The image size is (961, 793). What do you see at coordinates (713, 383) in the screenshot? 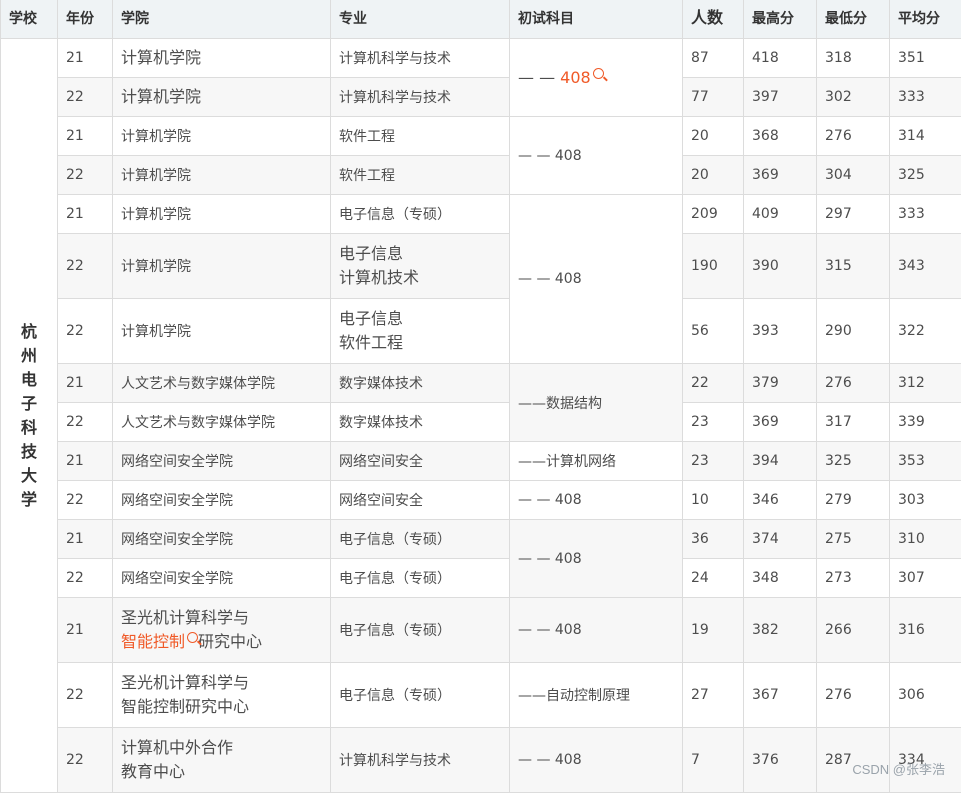
I see `count-cell: 22` at bounding box center [713, 383].